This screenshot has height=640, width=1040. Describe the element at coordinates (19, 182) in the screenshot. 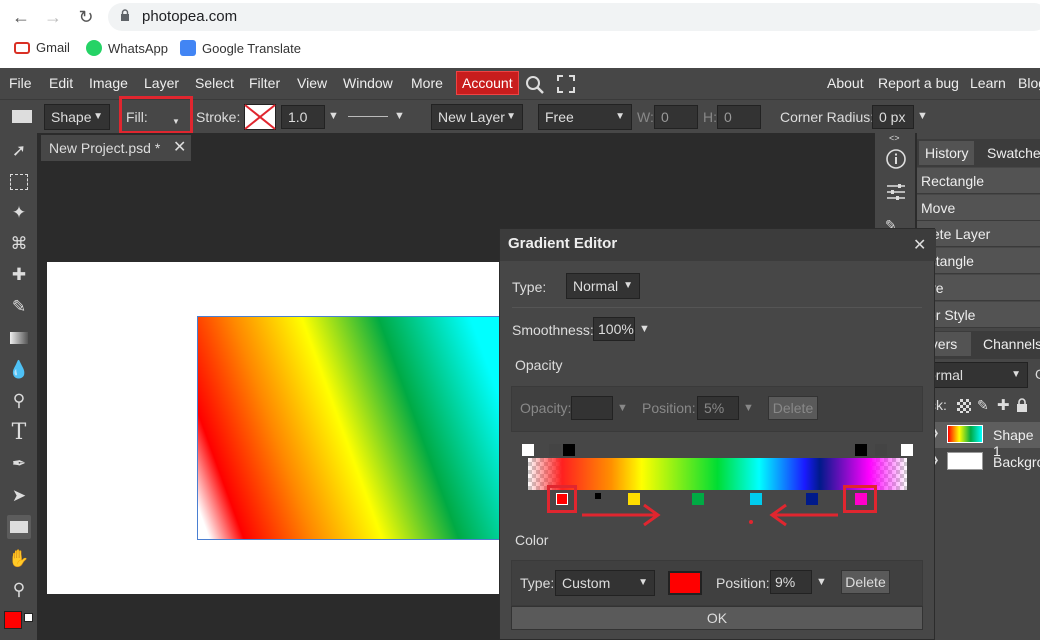

I see `marquee-tool-icon` at that location.